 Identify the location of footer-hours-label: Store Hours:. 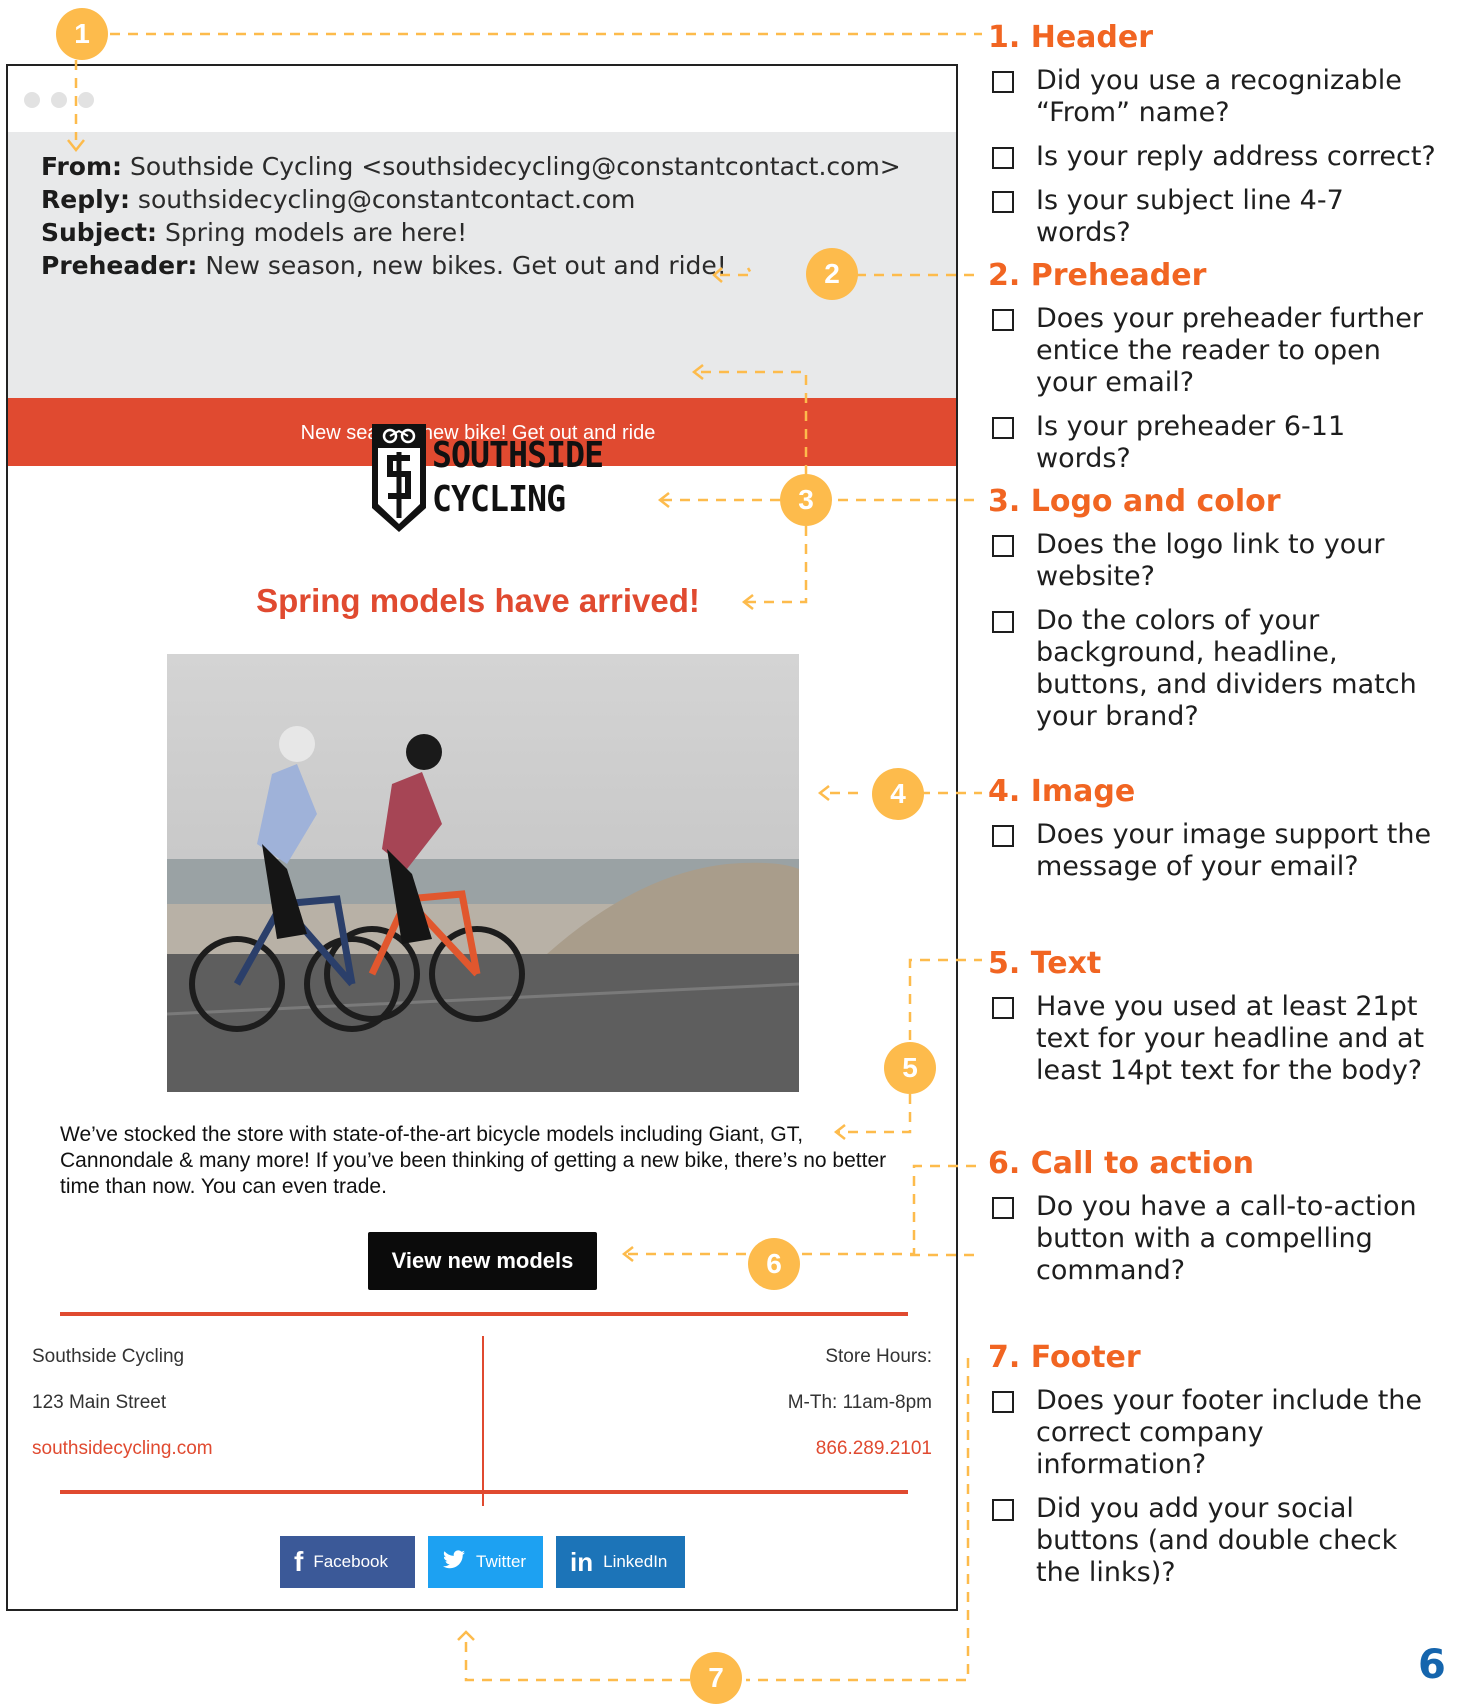
(878, 1356).